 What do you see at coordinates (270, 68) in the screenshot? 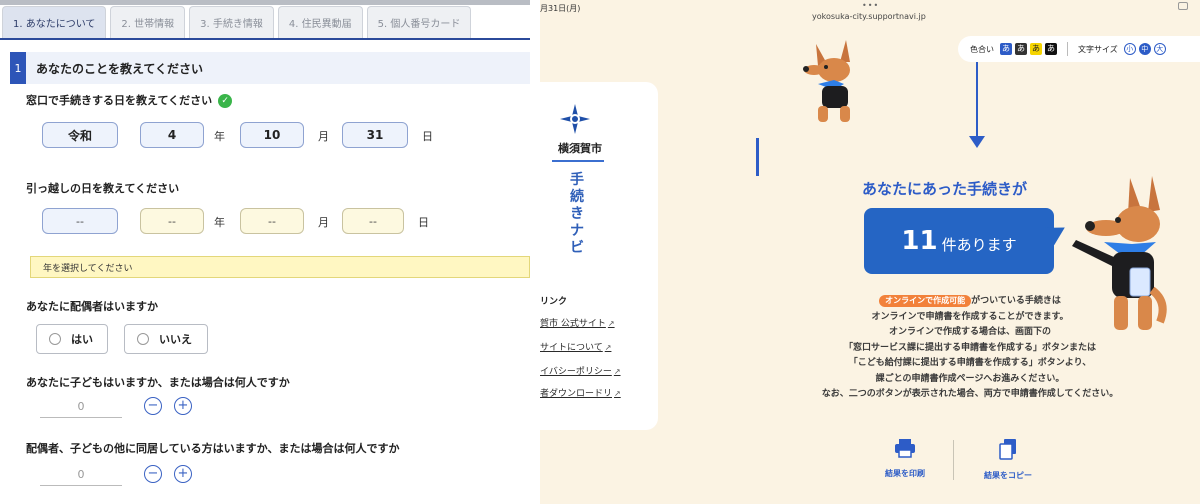
I see `section-header: 1 あなたのことを教えてください` at bounding box center [270, 68].